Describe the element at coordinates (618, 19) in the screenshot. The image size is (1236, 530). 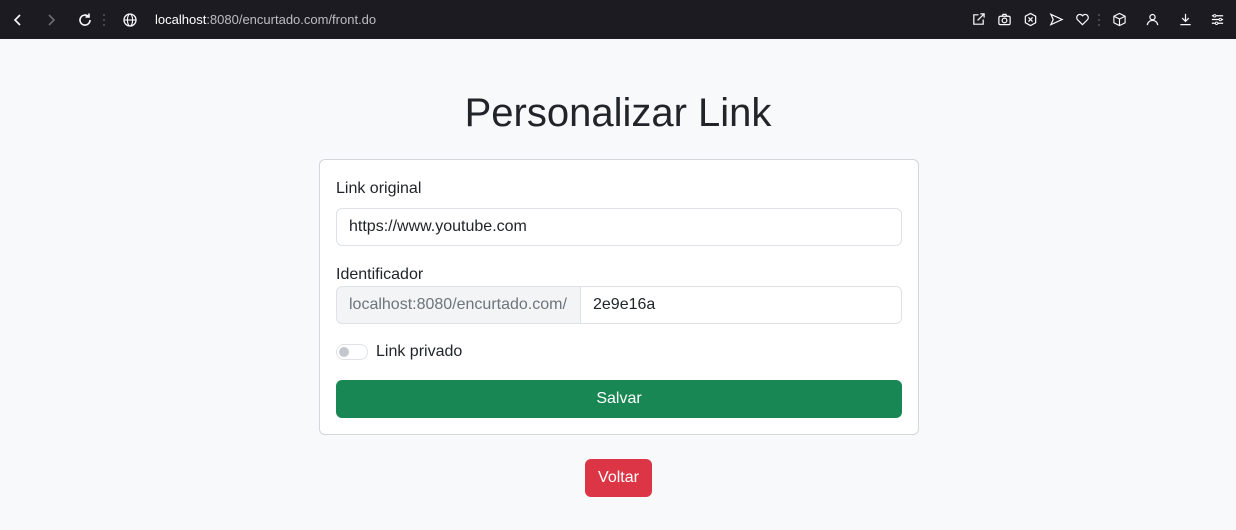
I see `browser-toolbar: localhost:8080/encurtado.com/front.do` at that location.